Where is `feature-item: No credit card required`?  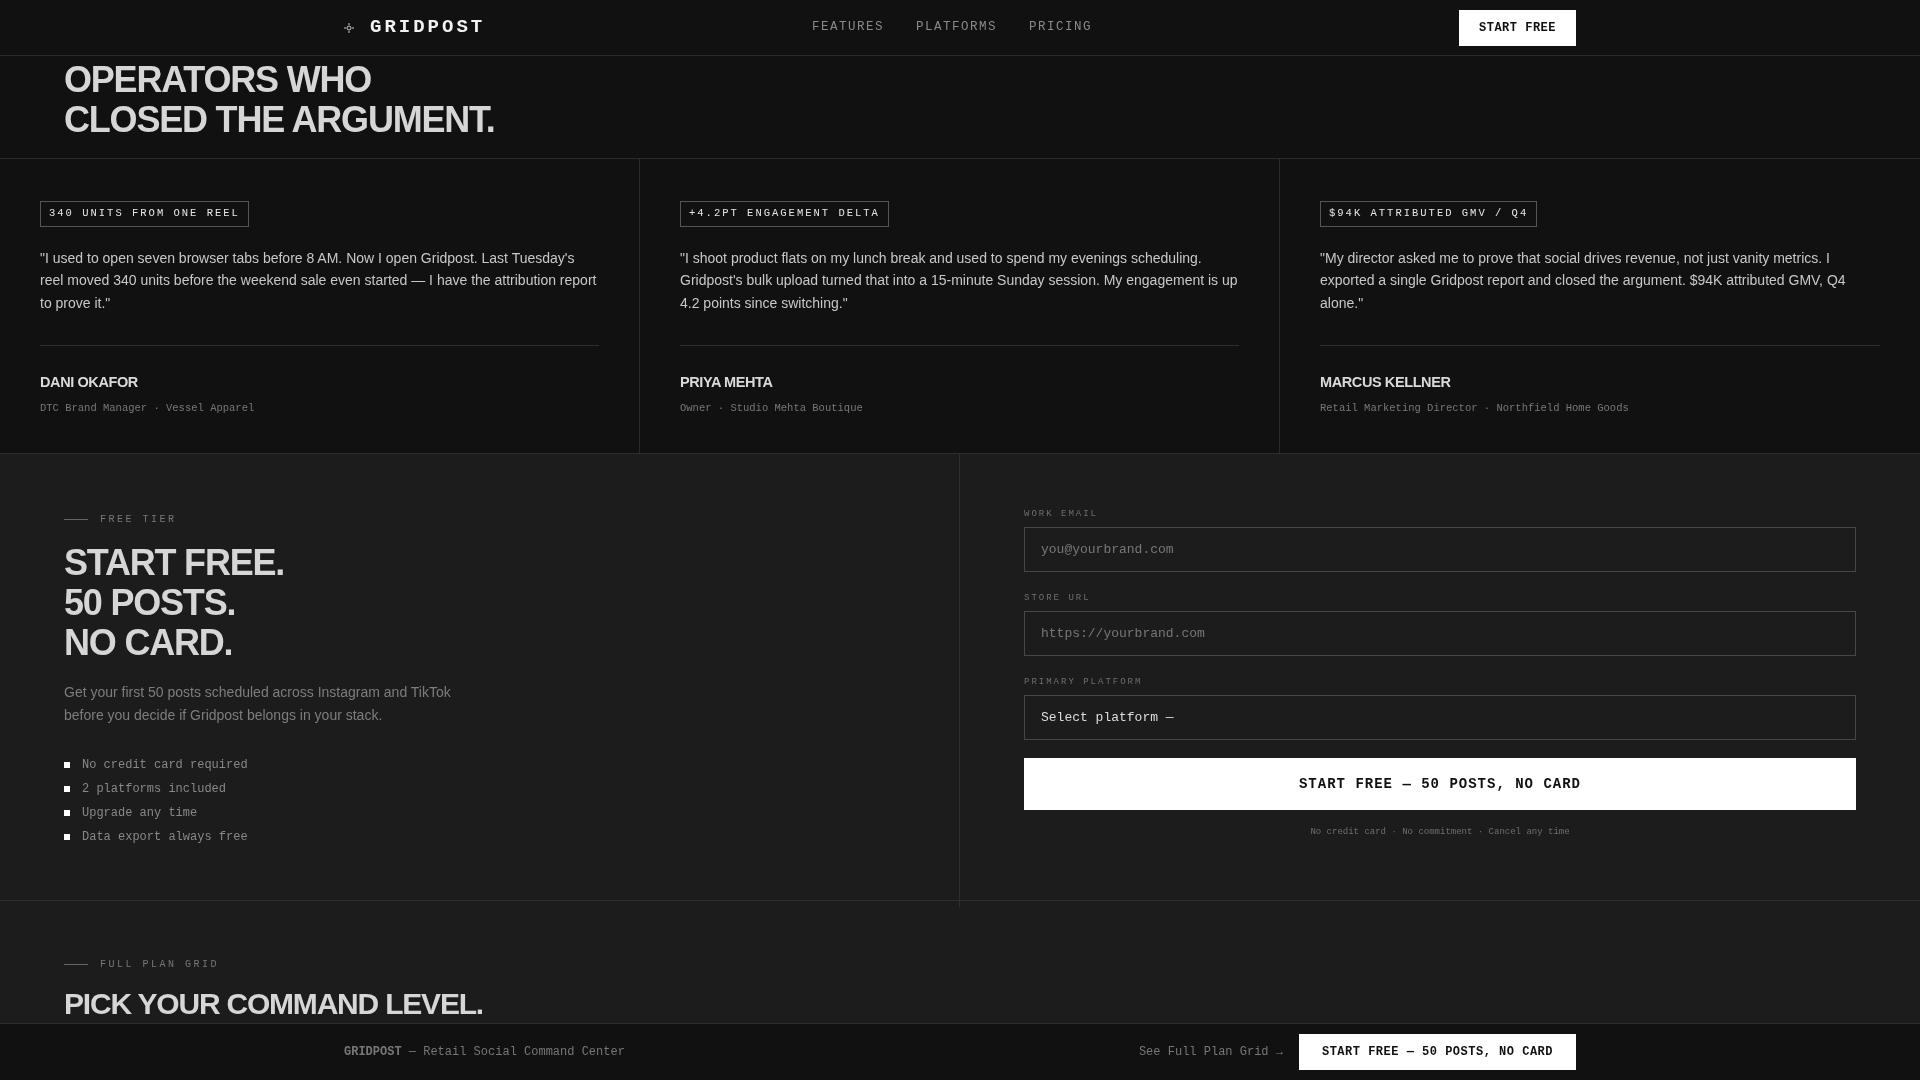
feature-item: No credit card required is located at coordinates (165, 765).